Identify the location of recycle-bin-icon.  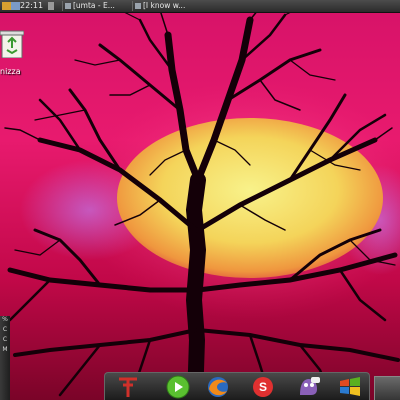
(12, 44).